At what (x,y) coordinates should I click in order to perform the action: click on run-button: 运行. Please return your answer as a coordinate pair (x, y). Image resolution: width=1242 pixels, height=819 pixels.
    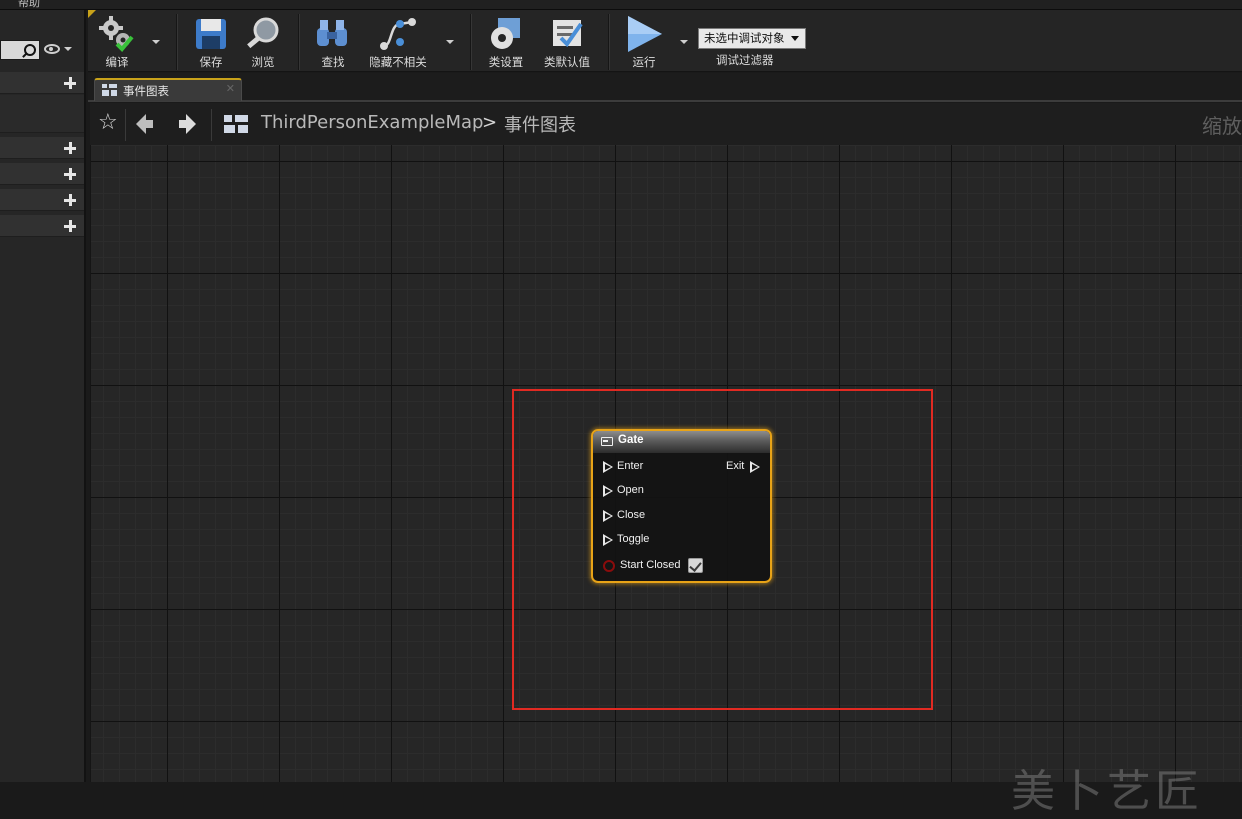
    Looking at the image, I should click on (644, 41).